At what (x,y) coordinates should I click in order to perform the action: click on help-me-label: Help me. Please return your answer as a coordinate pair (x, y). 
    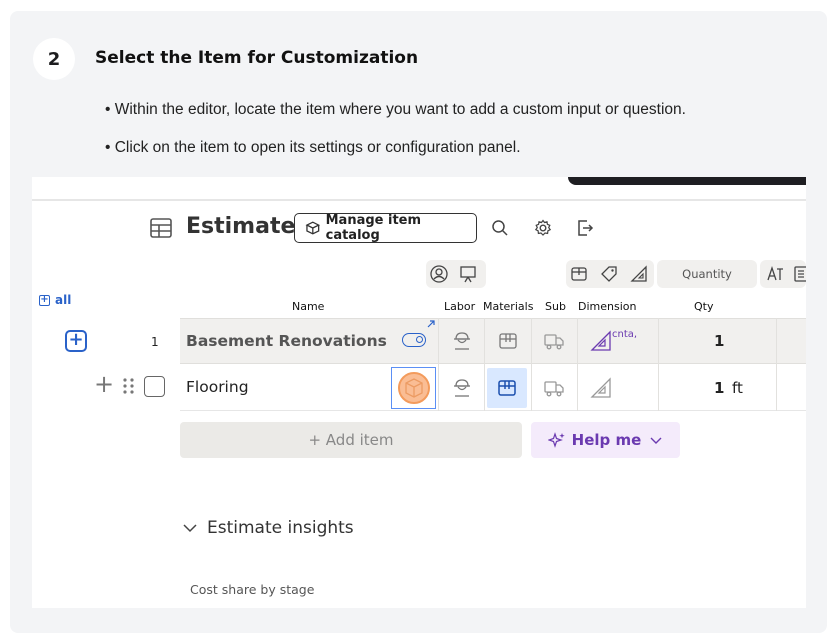
    Looking at the image, I should click on (606, 440).